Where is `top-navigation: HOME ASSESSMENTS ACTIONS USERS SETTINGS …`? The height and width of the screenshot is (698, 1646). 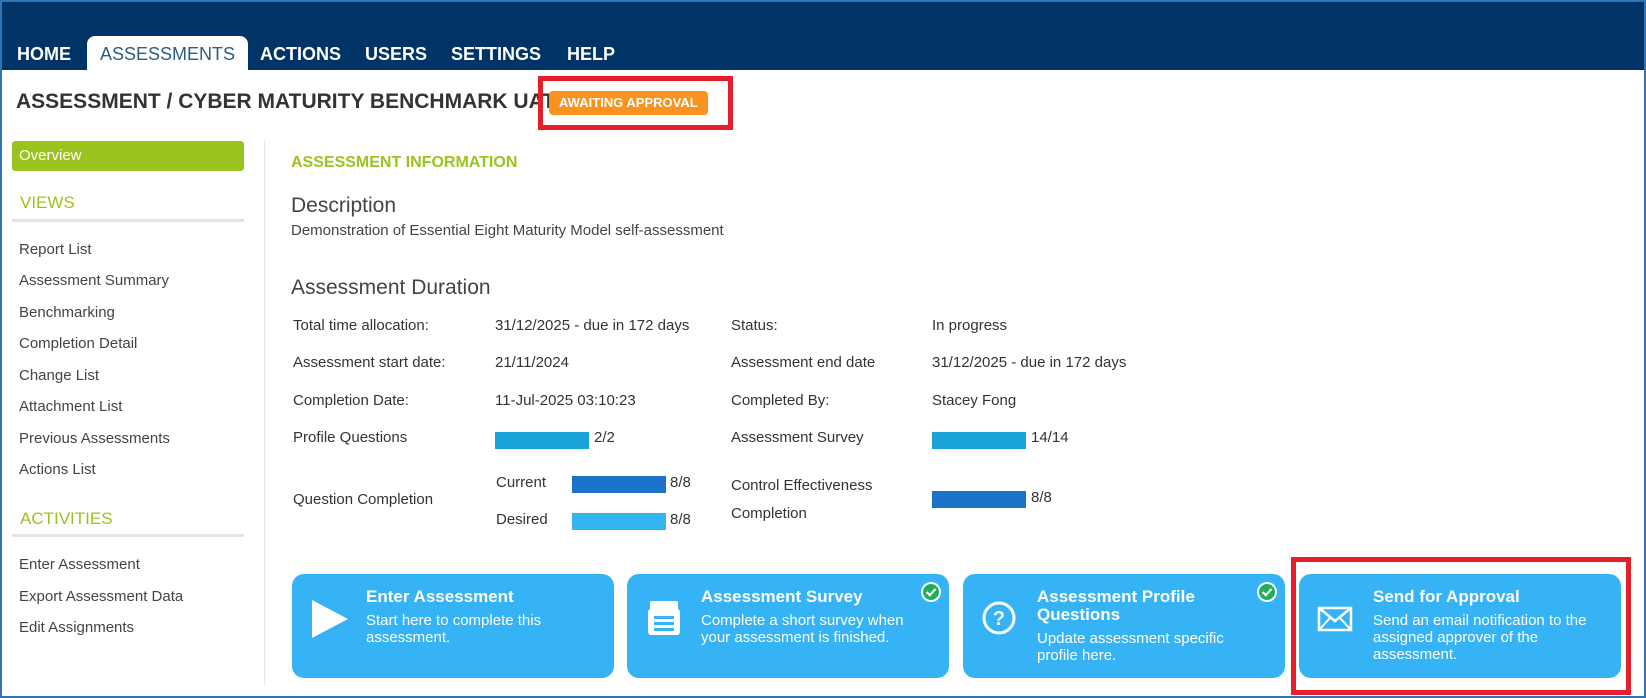 top-navigation: HOME ASSESSMENTS ACTIONS USERS SETTINGS … is located at coordinates (823, 37).